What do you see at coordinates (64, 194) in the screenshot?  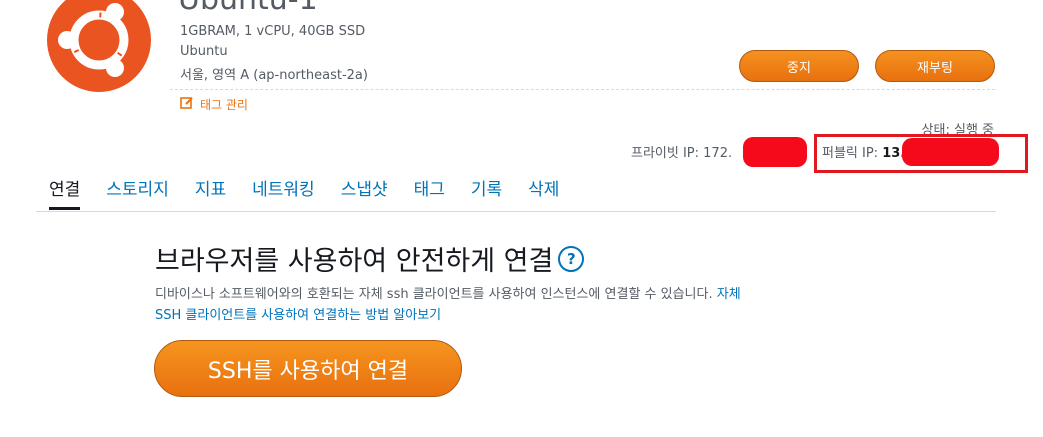 I see `tab-connect: 연결` at bounding box center [64, 194].